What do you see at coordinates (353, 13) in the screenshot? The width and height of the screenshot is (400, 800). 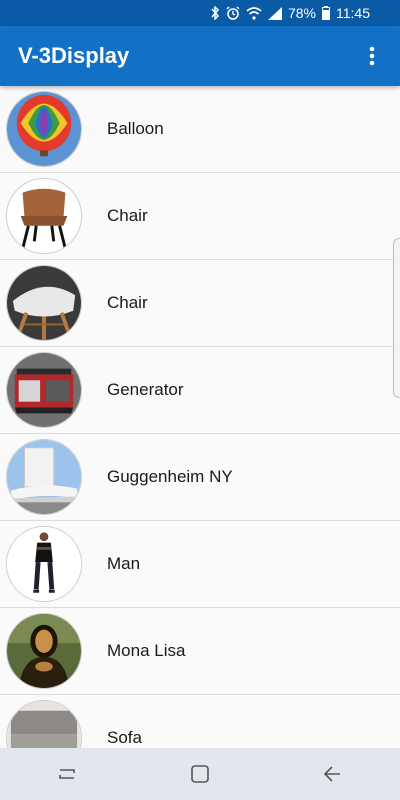 I see `clock: 11:45` at bounding box center [353, 13].